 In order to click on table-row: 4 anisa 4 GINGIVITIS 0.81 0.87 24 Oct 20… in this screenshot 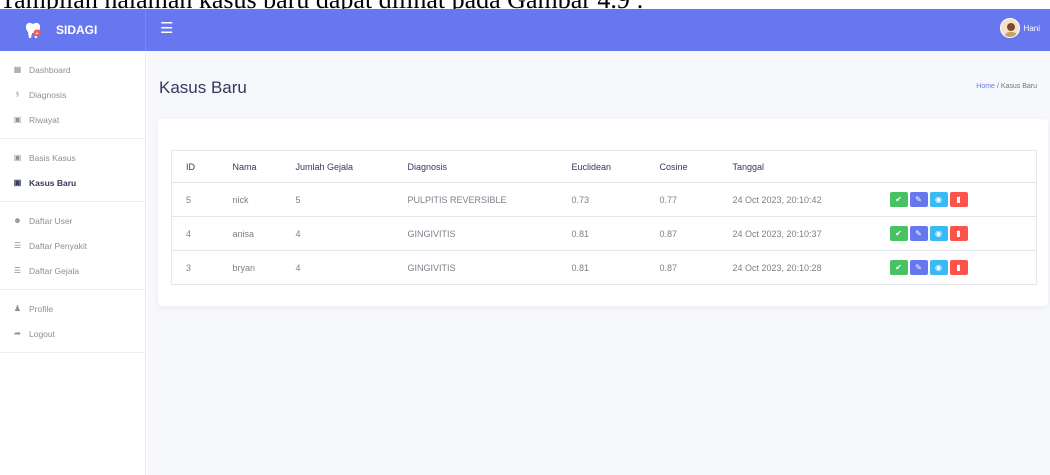, I will do `click(604, 233)`.